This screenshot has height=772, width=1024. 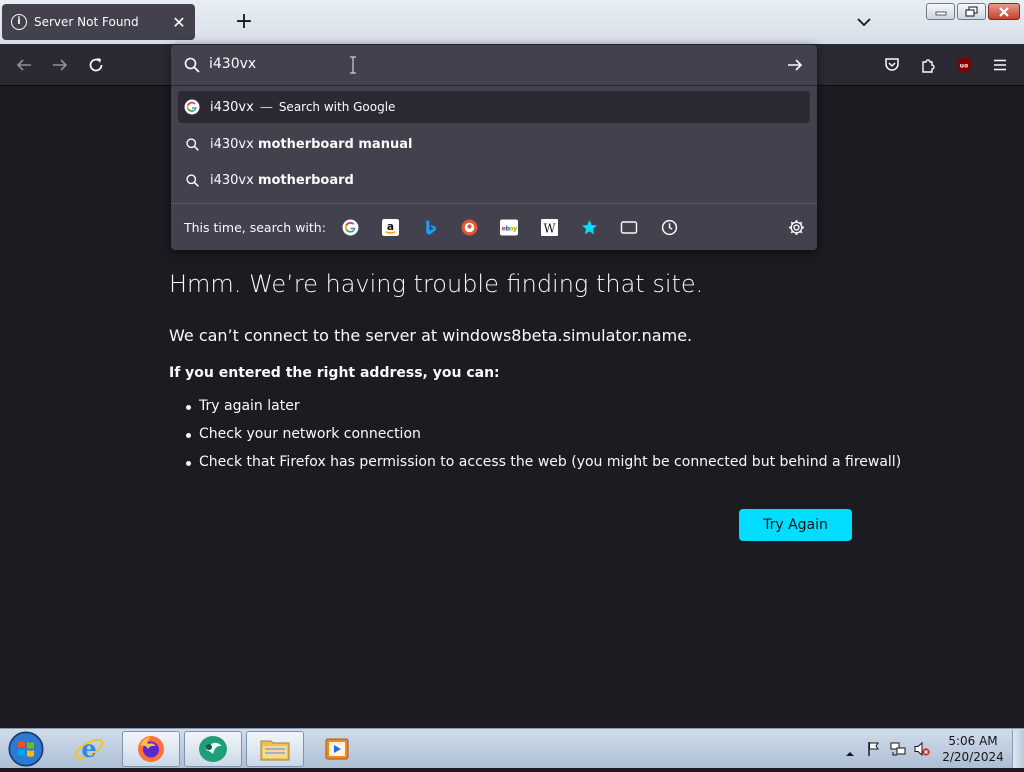 I want to click on bookmarks-icon, so click(x=589, y=227).